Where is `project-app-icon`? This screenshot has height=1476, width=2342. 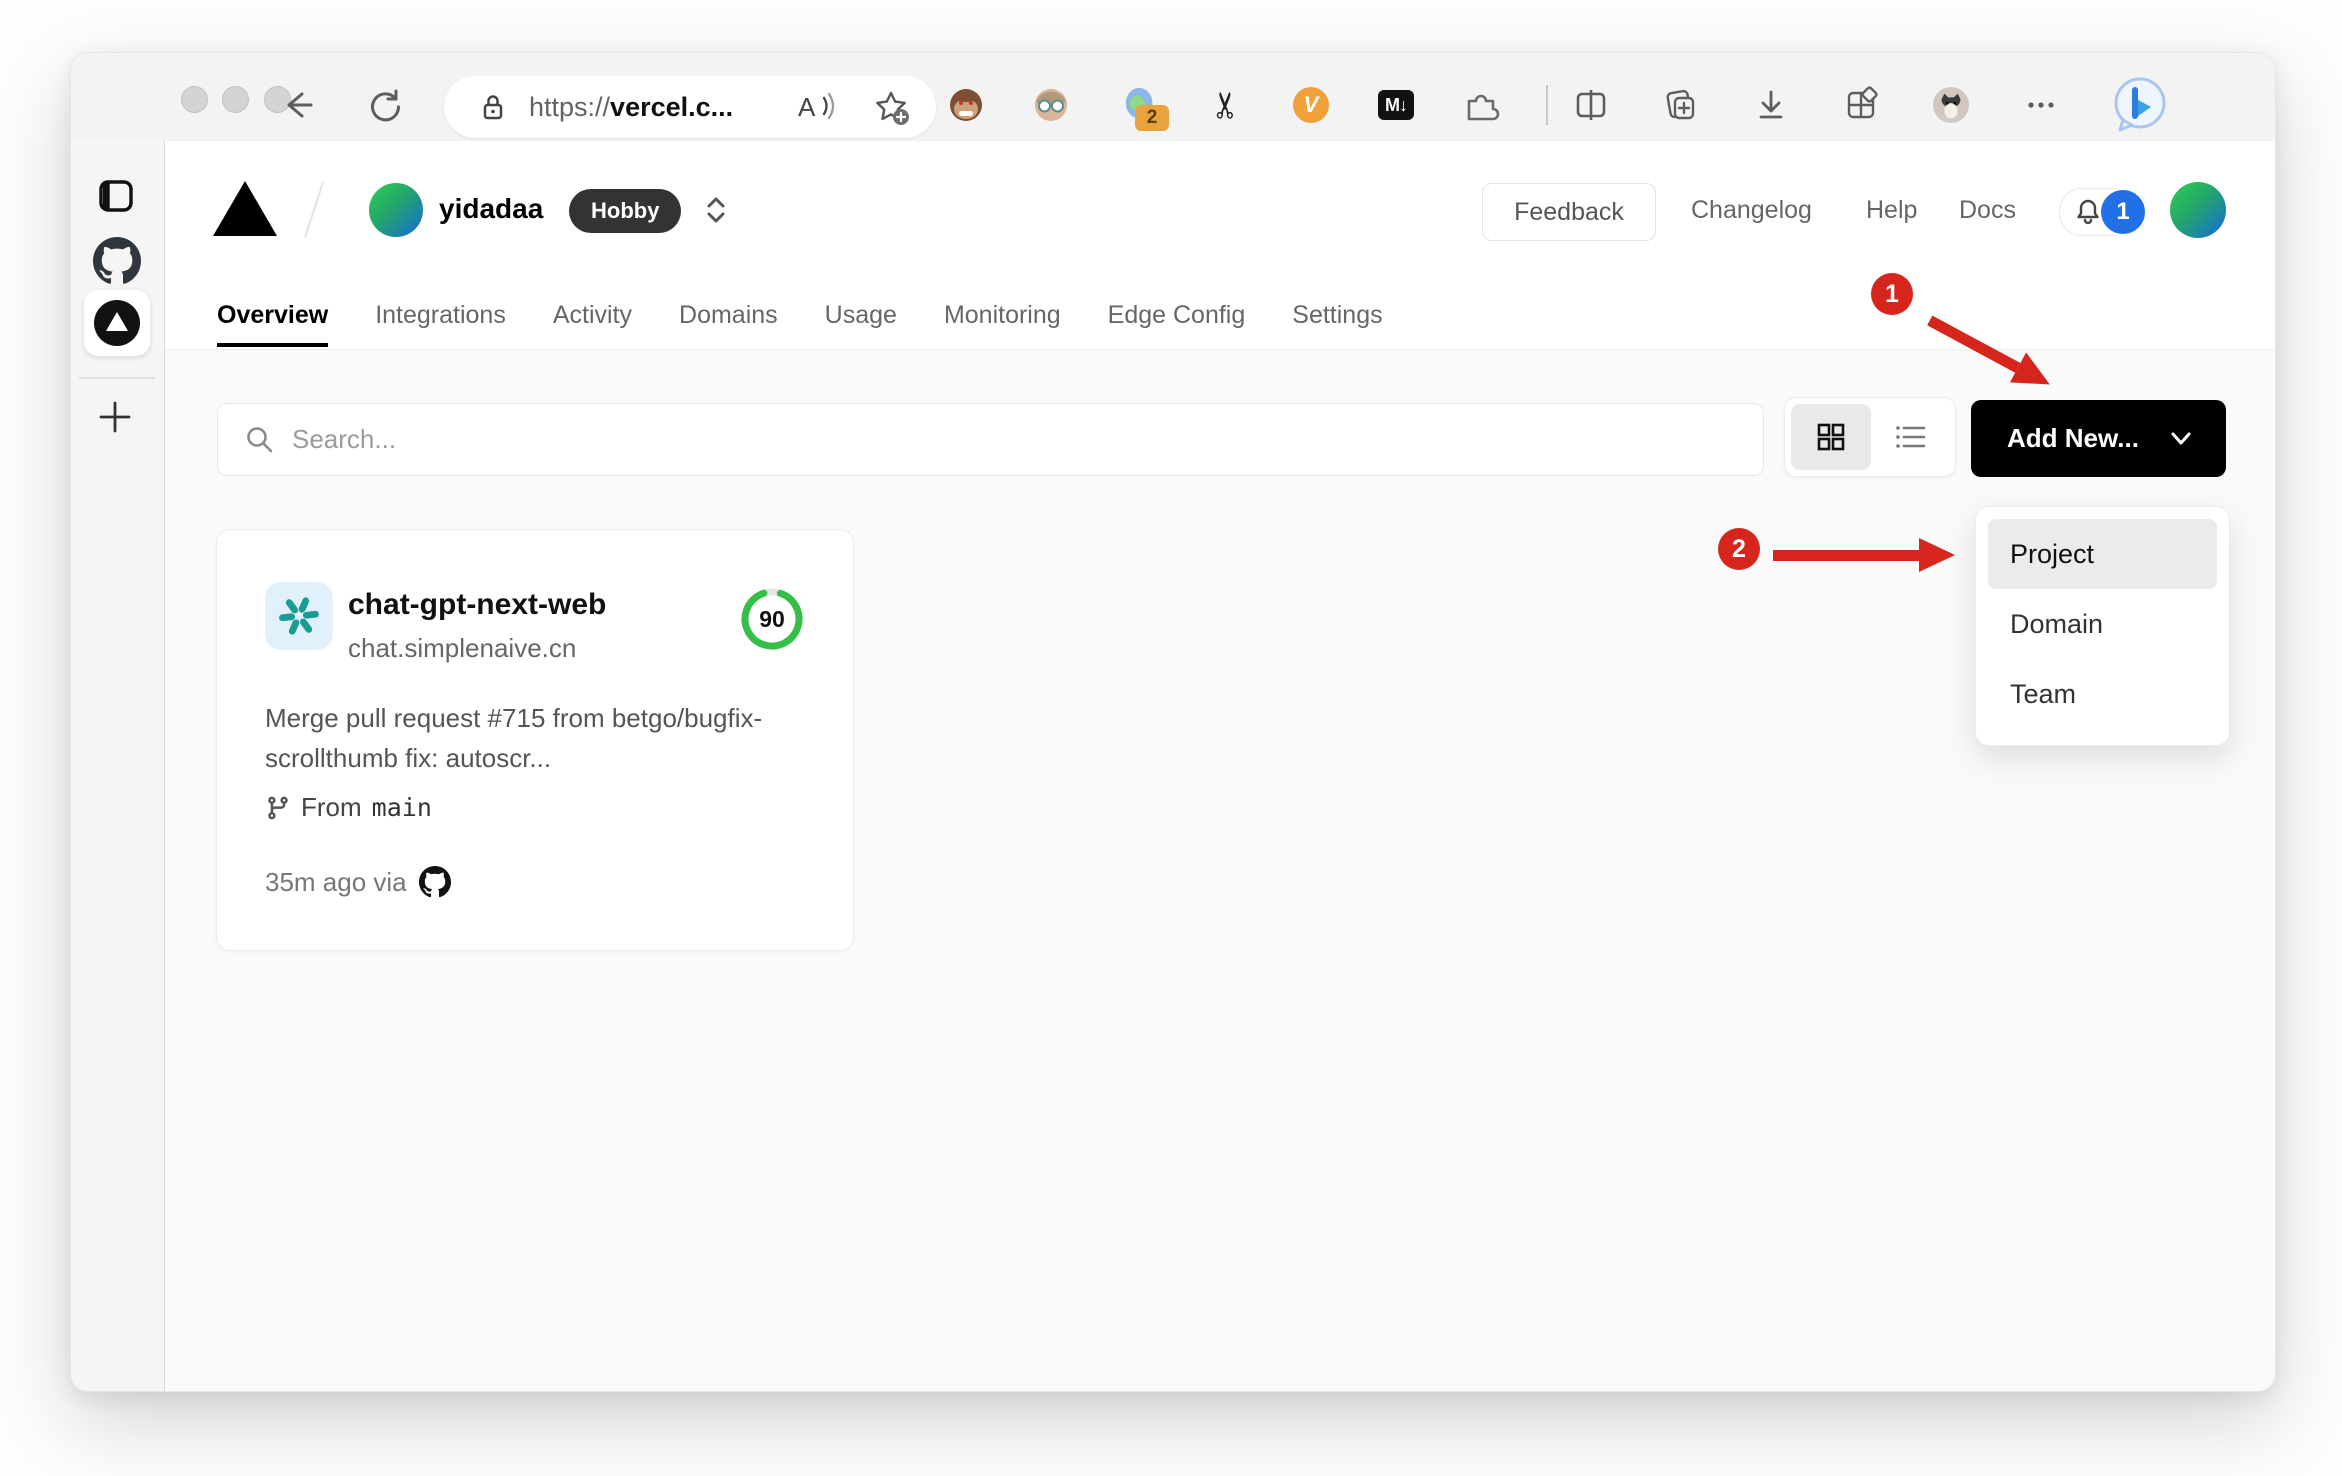
project-app-icon is located at coordinates (299, 616).